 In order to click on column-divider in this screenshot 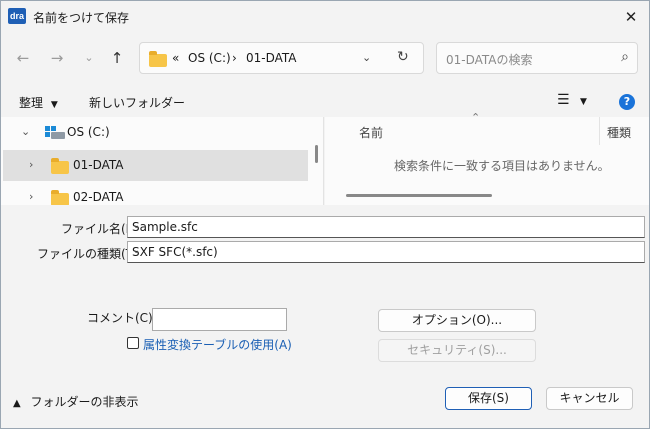, I will do `click(599, 131)`.